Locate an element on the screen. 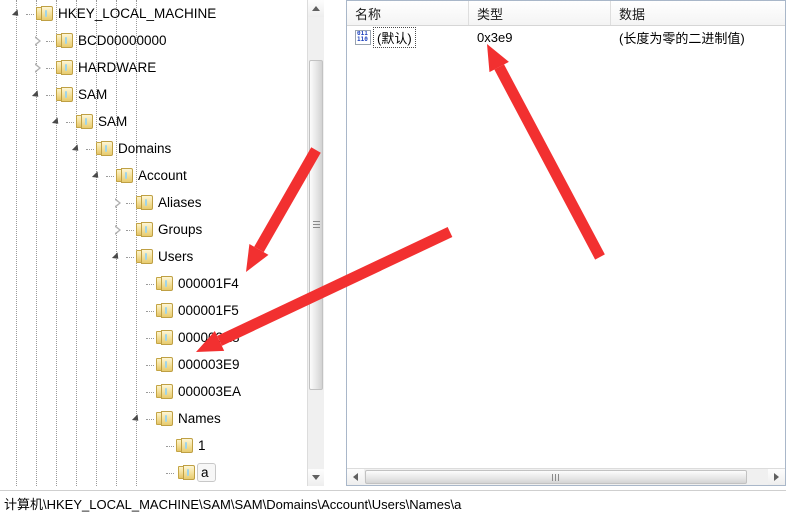  tree-item-hardware: HARDWARE is located at coordinates (162, 67).